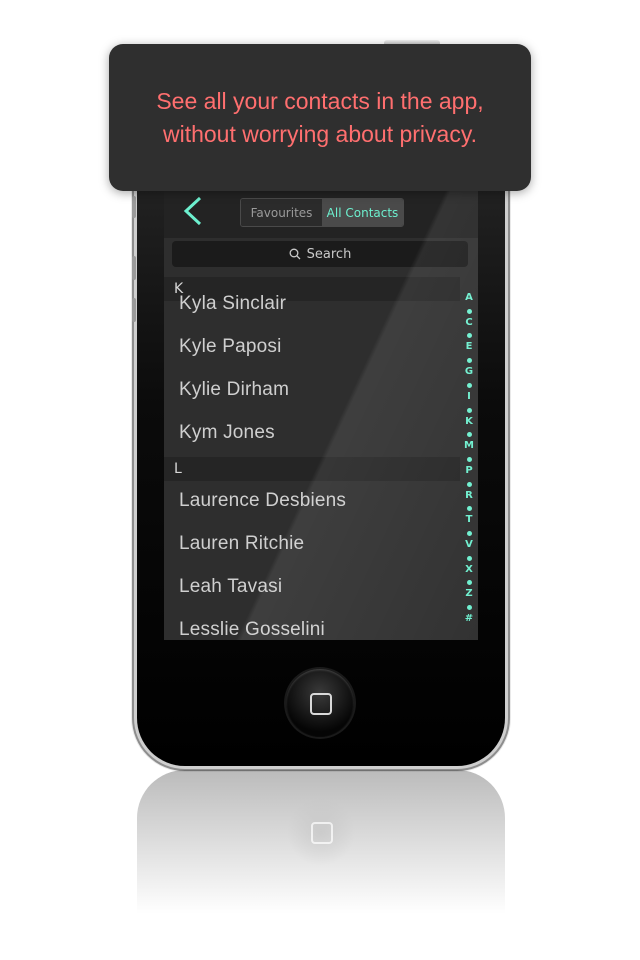 Image resolution: width=640 pixels, height=960 pixels. I want to click on index-letter: T, so click(469, 520).